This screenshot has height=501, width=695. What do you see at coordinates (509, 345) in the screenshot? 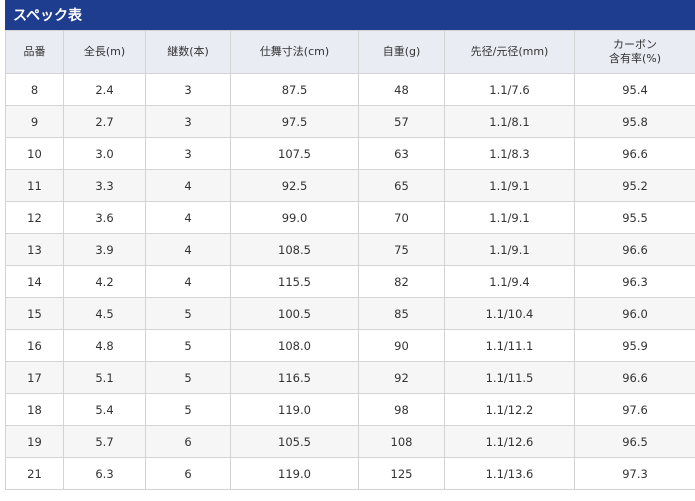
I see `table-cell: 1.1/11.1` at bounding box center [509, 345].